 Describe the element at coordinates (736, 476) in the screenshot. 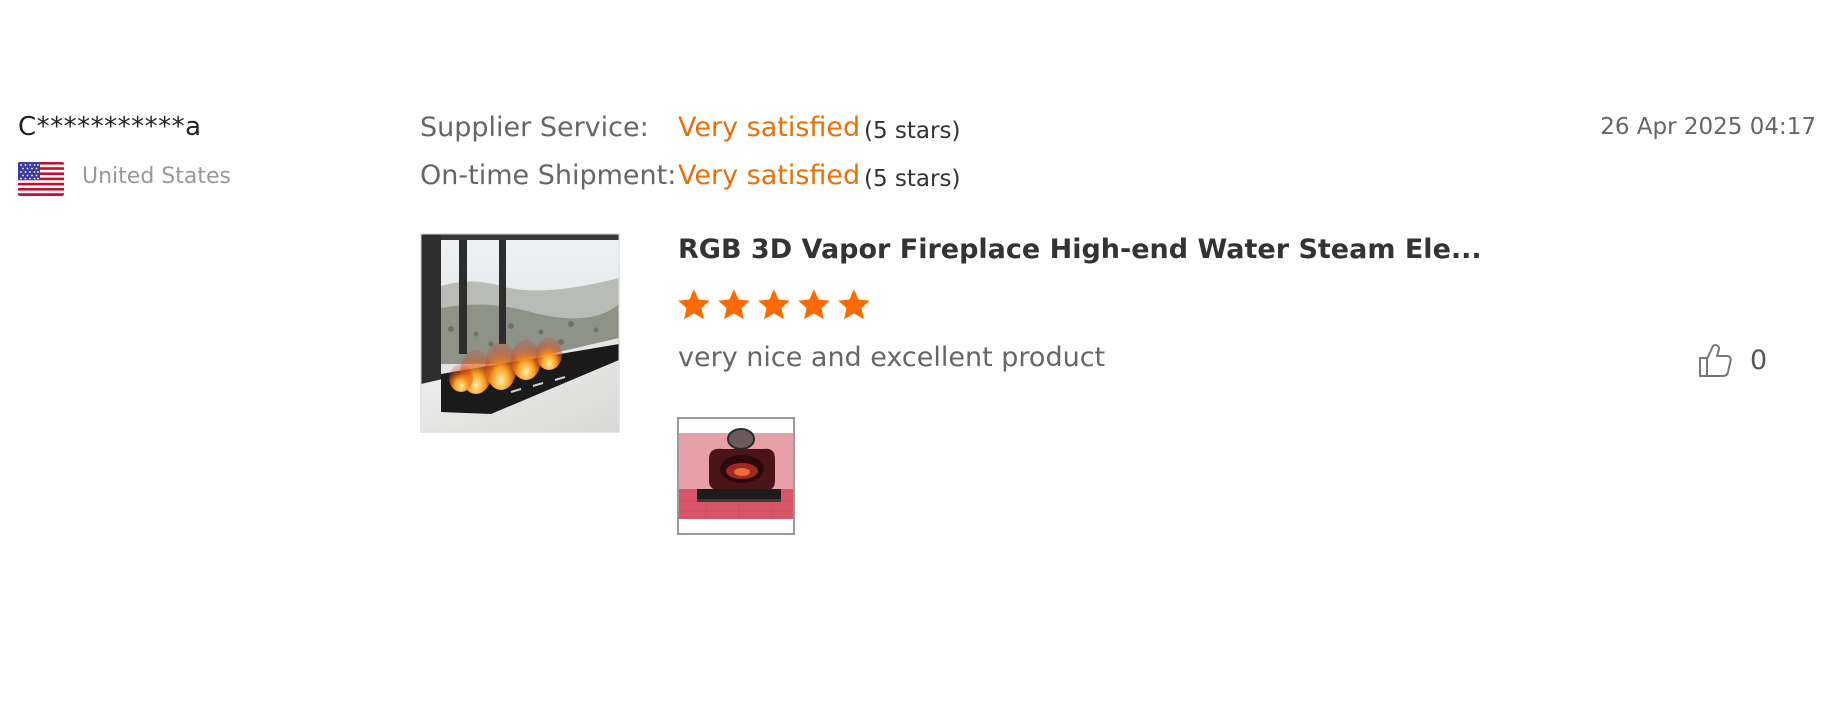

I see `review-photo-thumbnail` at that location.